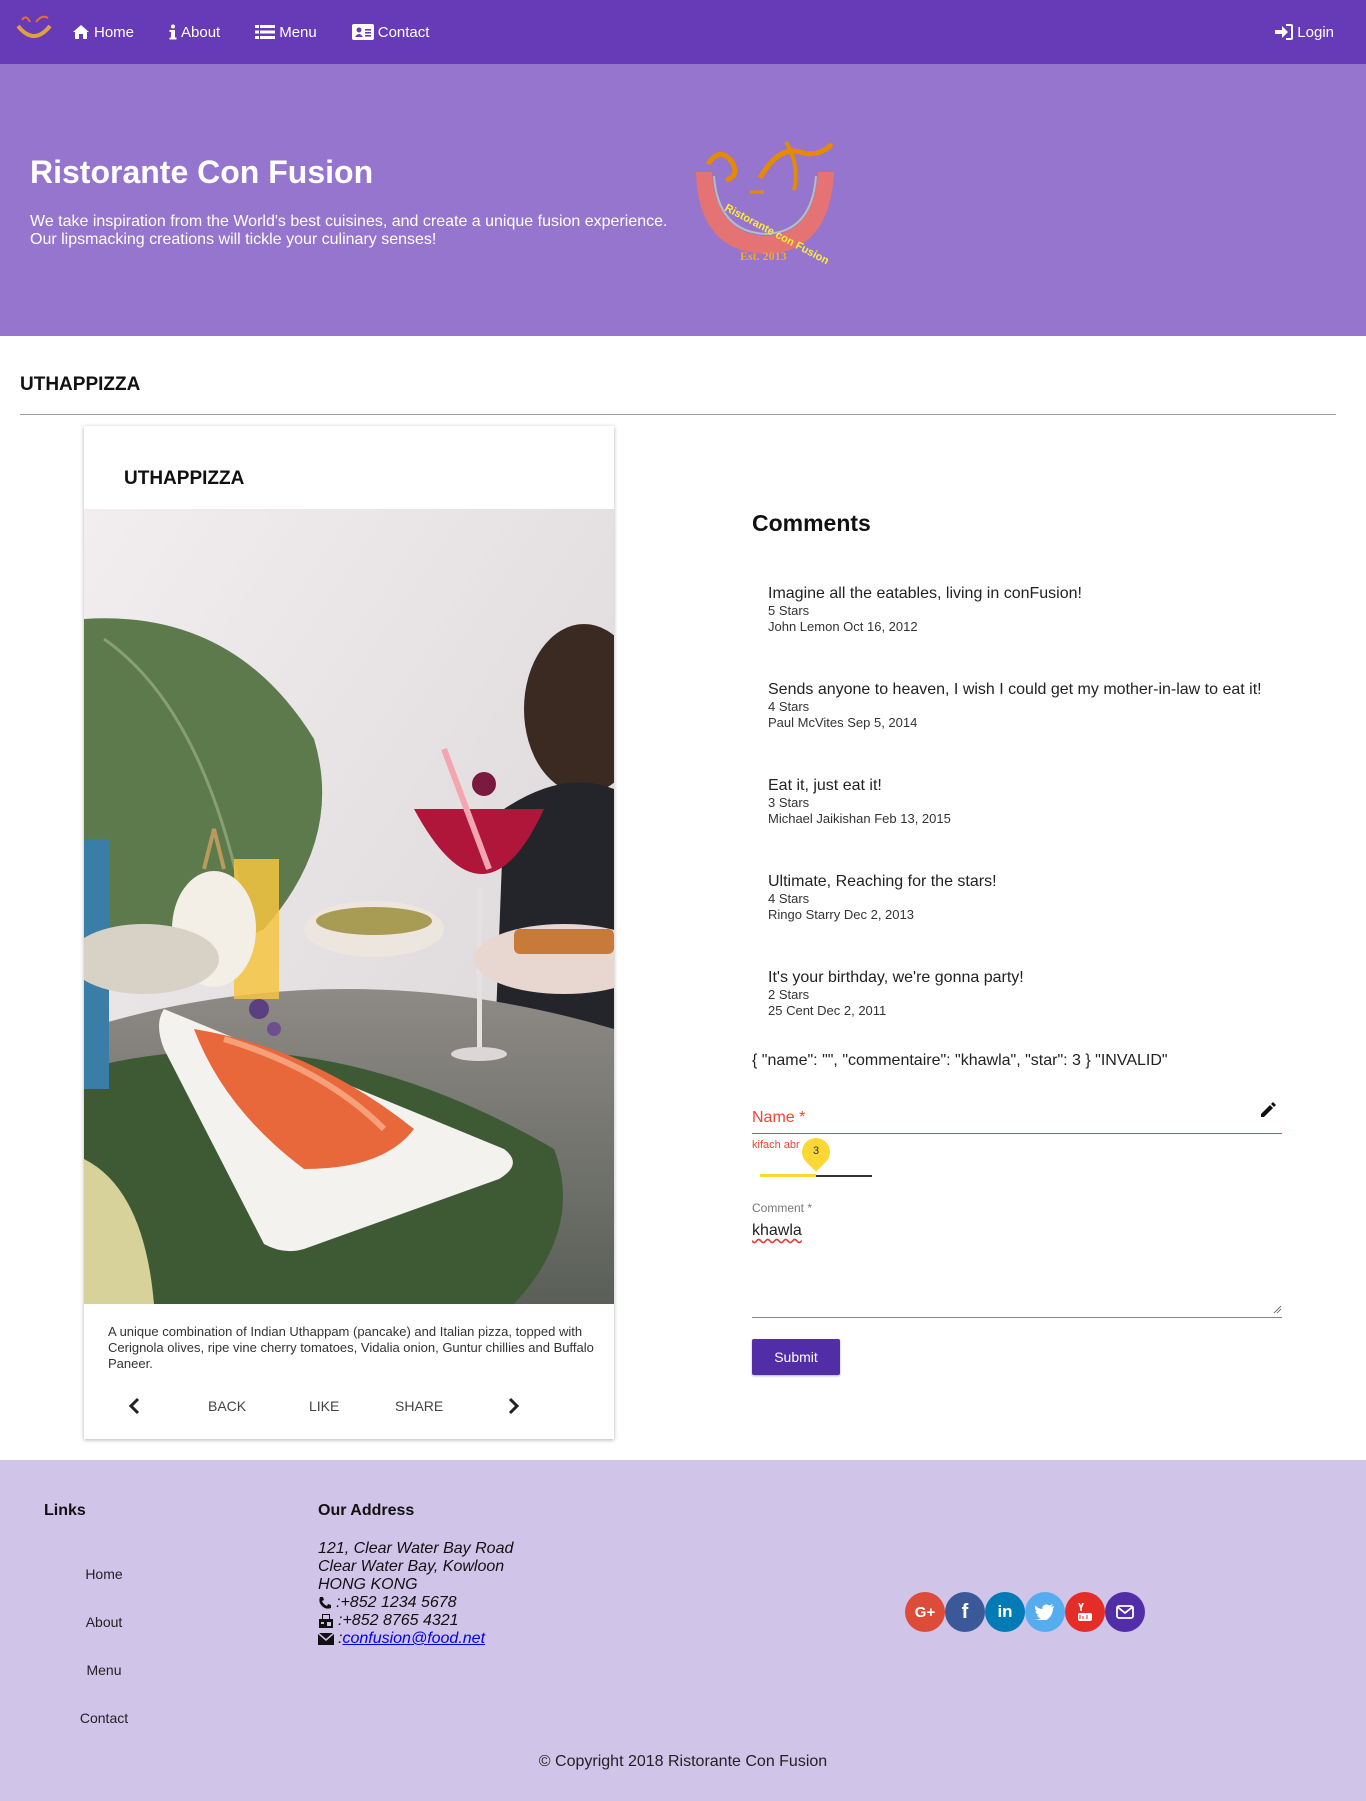  I want to click on pencil-icon, so click(1268, 1110).